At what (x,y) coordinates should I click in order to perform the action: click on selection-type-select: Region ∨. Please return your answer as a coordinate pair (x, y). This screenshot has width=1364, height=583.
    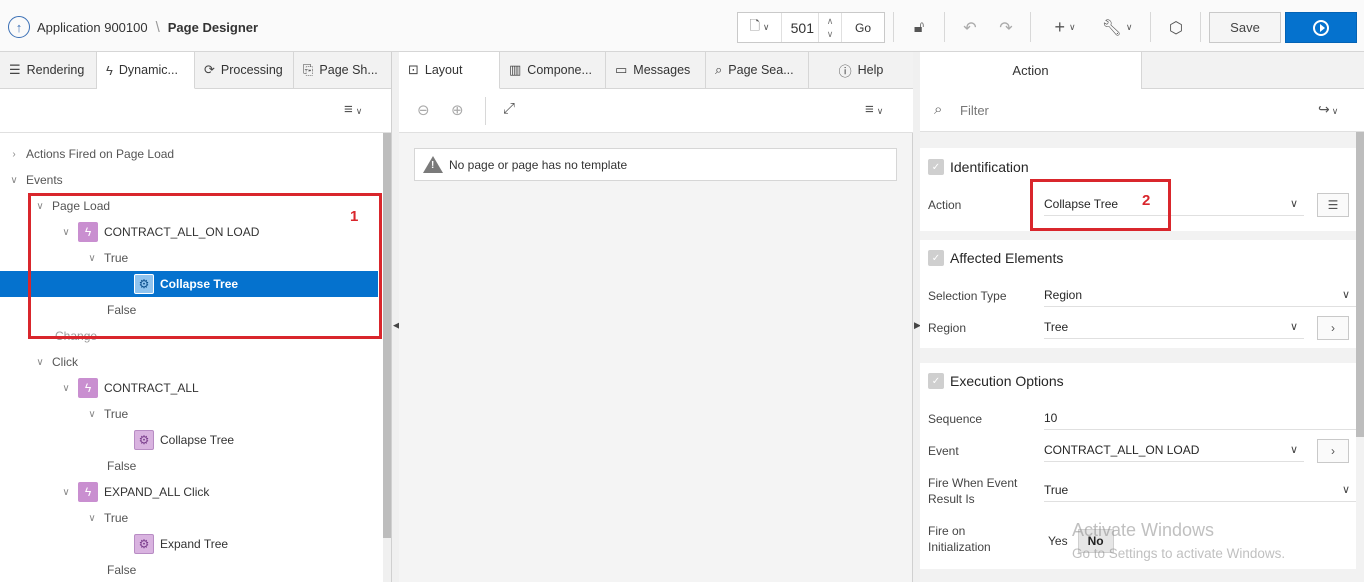
    Looking at the image, I should click on (1200, 295).